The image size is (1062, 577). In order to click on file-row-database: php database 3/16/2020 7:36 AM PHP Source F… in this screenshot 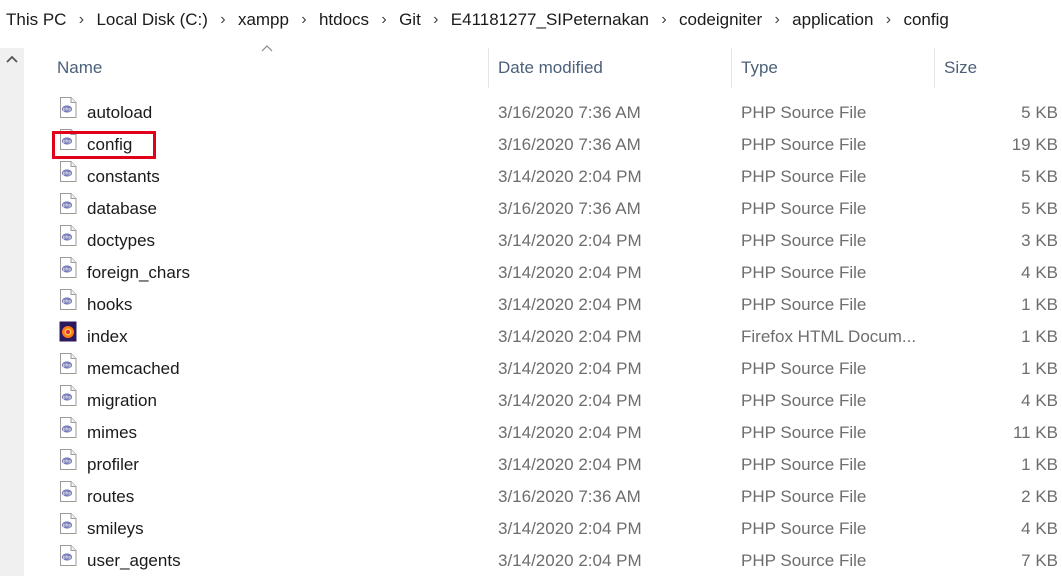, I will do `click(531, 209)`.